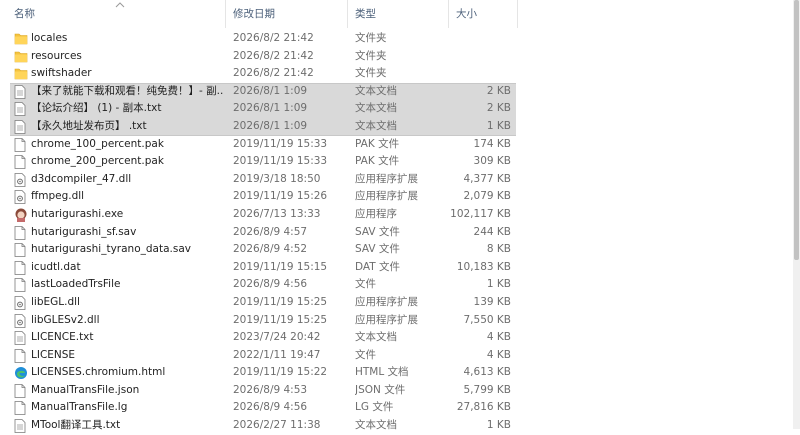 This screenshot has height=435, width=800. What do you see at coordinates (400, 338) in the screenshot?
I see `file-row: LICENCE.txt 2023/7/24 20:42 文本文档 4 KB` at bounding box center [400, 338].